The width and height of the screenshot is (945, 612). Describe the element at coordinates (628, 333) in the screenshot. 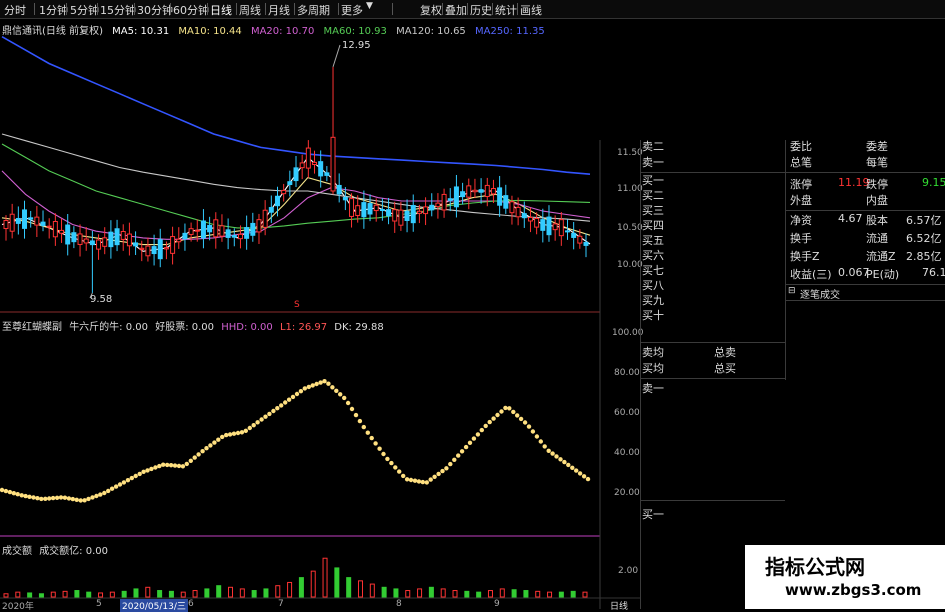

I see `osc-ytick: 100.00` at that location.